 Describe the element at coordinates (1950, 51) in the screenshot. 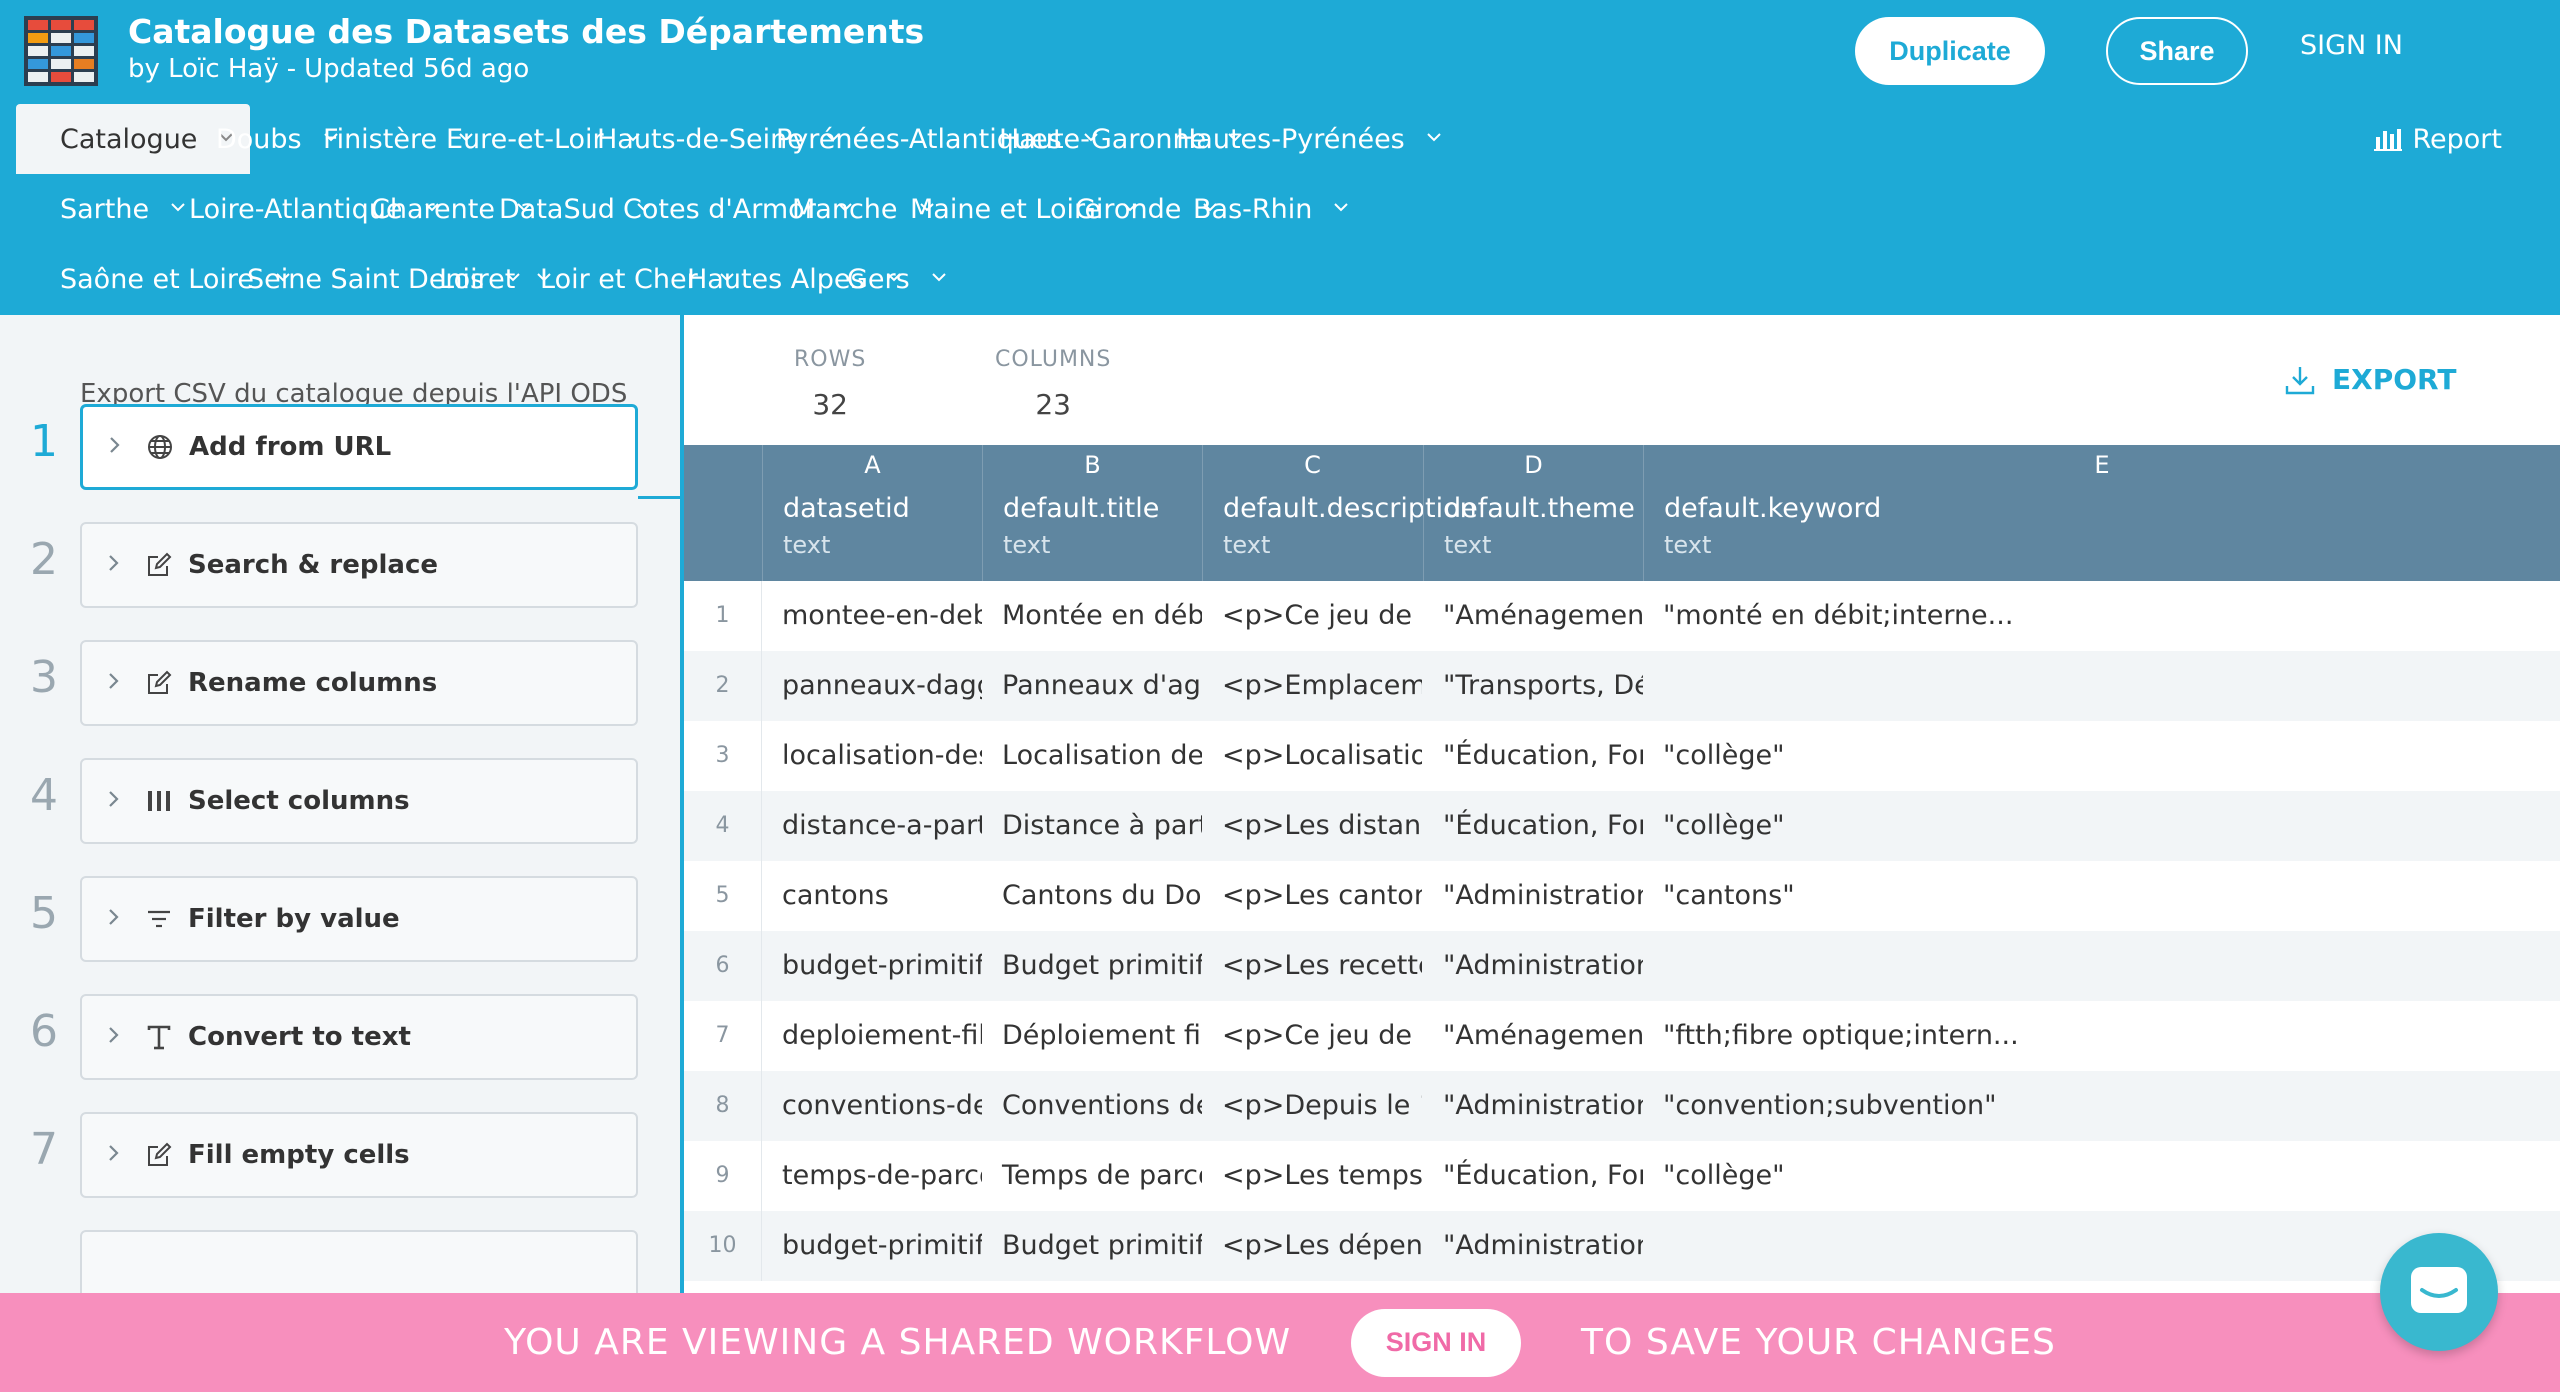

I see `duplicate-button: Duplicate` at that location.